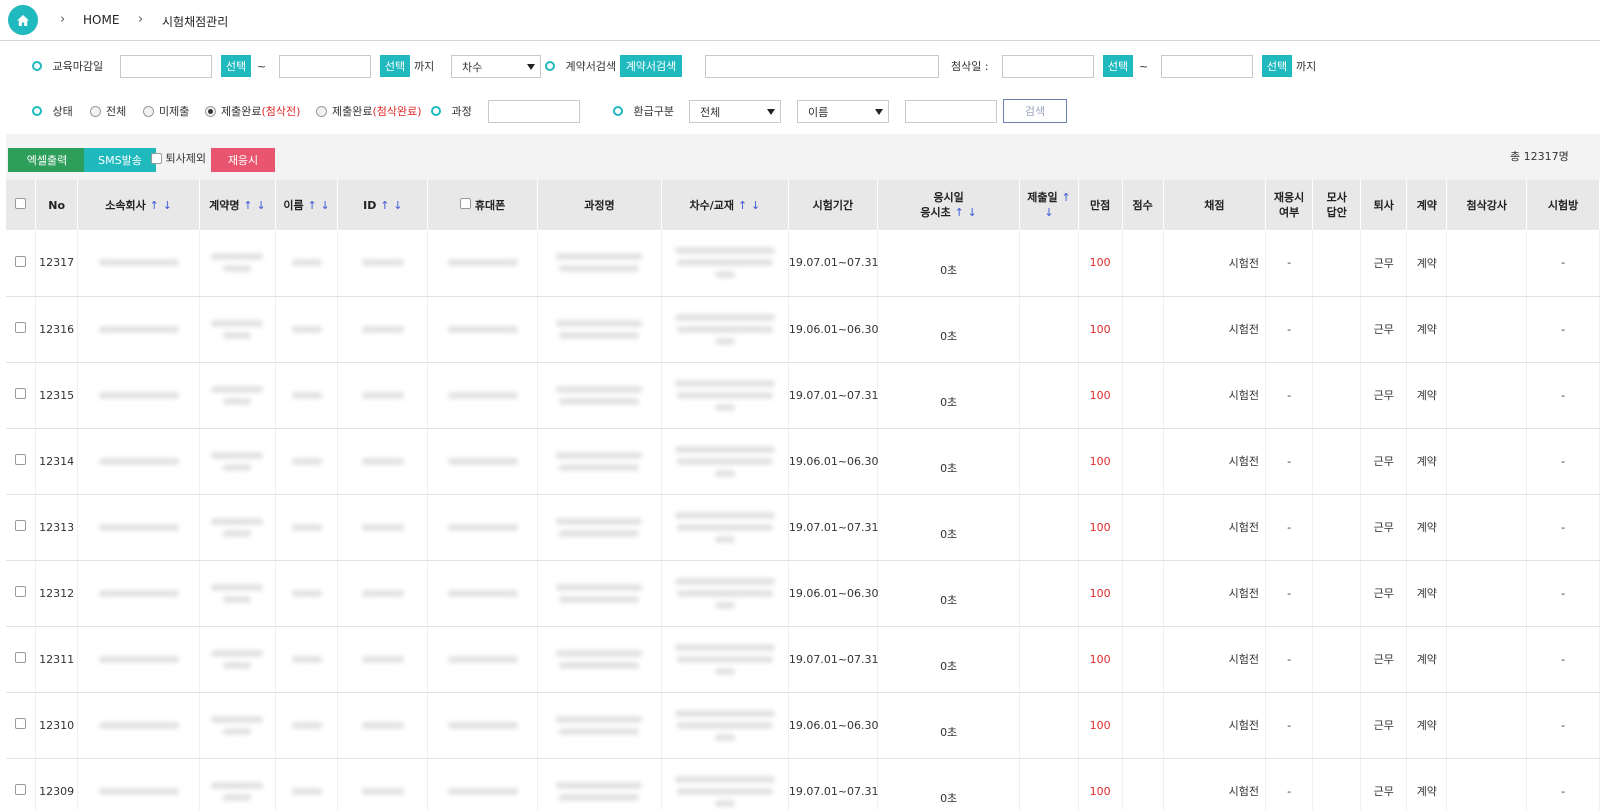  I want to click on review-date-start-input, so click(1048, 66).